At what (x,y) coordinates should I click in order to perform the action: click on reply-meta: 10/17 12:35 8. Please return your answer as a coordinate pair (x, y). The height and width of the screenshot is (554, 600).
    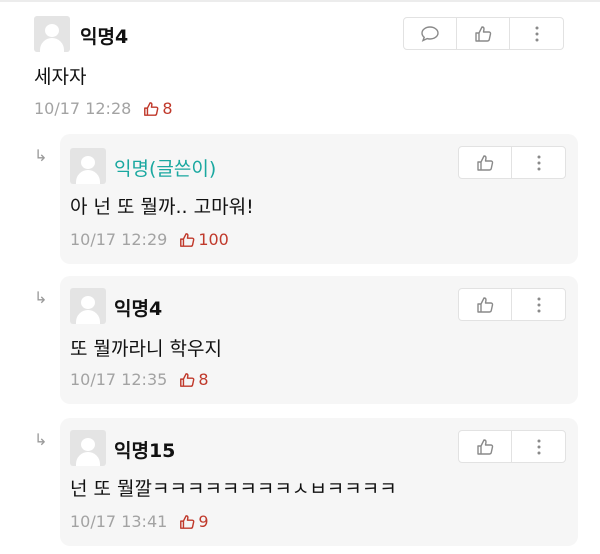
    Looking at the image, I should click on (139, 379).